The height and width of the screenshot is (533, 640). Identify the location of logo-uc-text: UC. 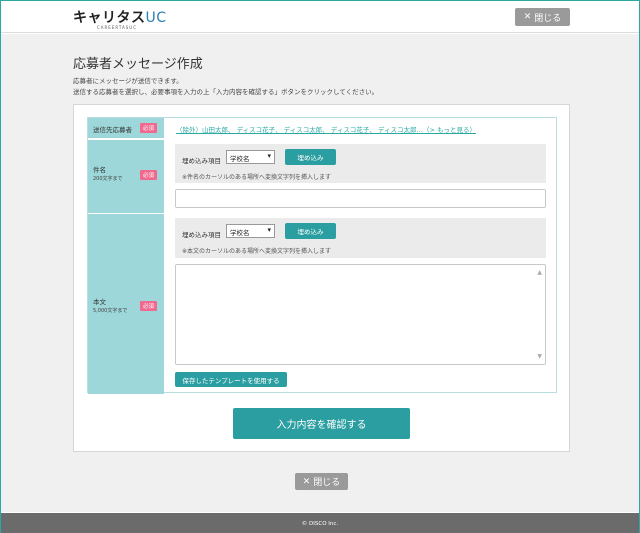
(156, 18).